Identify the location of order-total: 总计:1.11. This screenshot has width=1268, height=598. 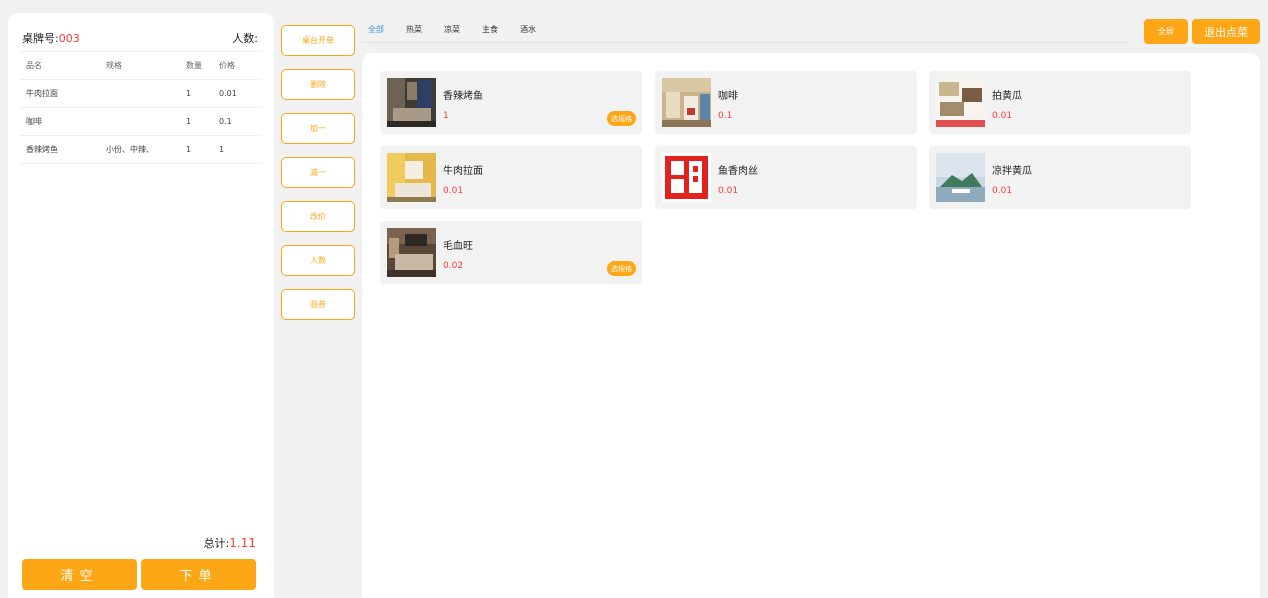
(230, 543).